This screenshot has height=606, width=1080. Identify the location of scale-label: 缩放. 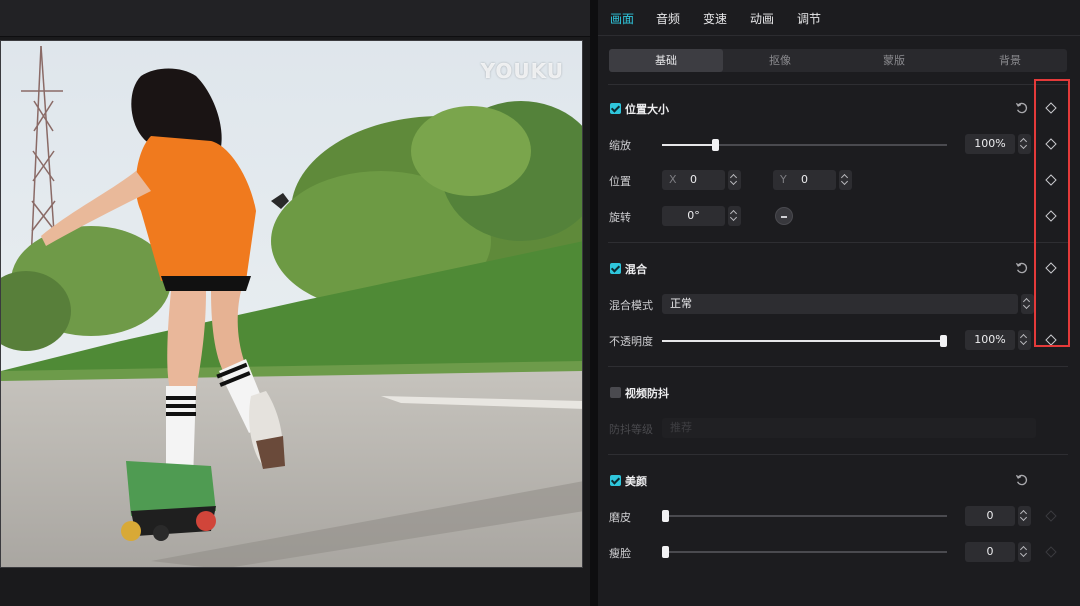
(620, 145).